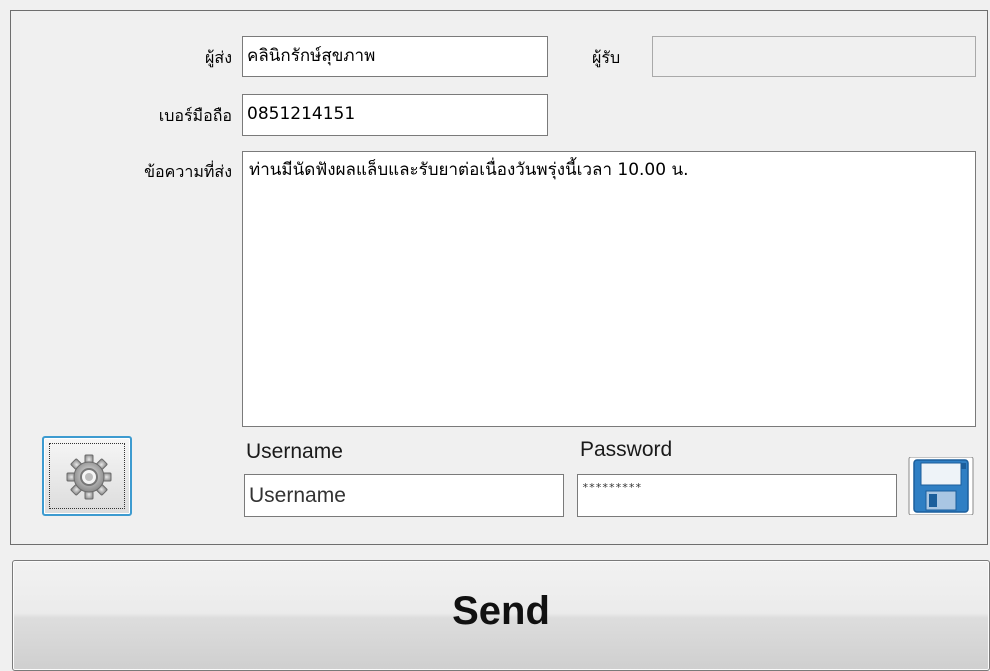 This screenshot has height=671, width=990. What do you see at coordinates (814, 56) in the screenshot?
I see `receiver-input` at bounding box center [814, 56].